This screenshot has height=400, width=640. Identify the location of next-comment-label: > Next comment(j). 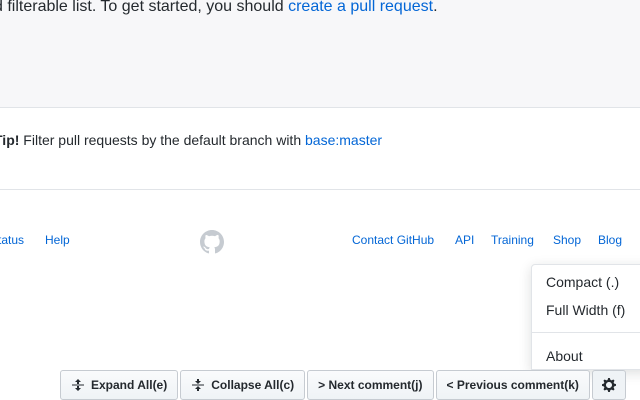
(370, 385).